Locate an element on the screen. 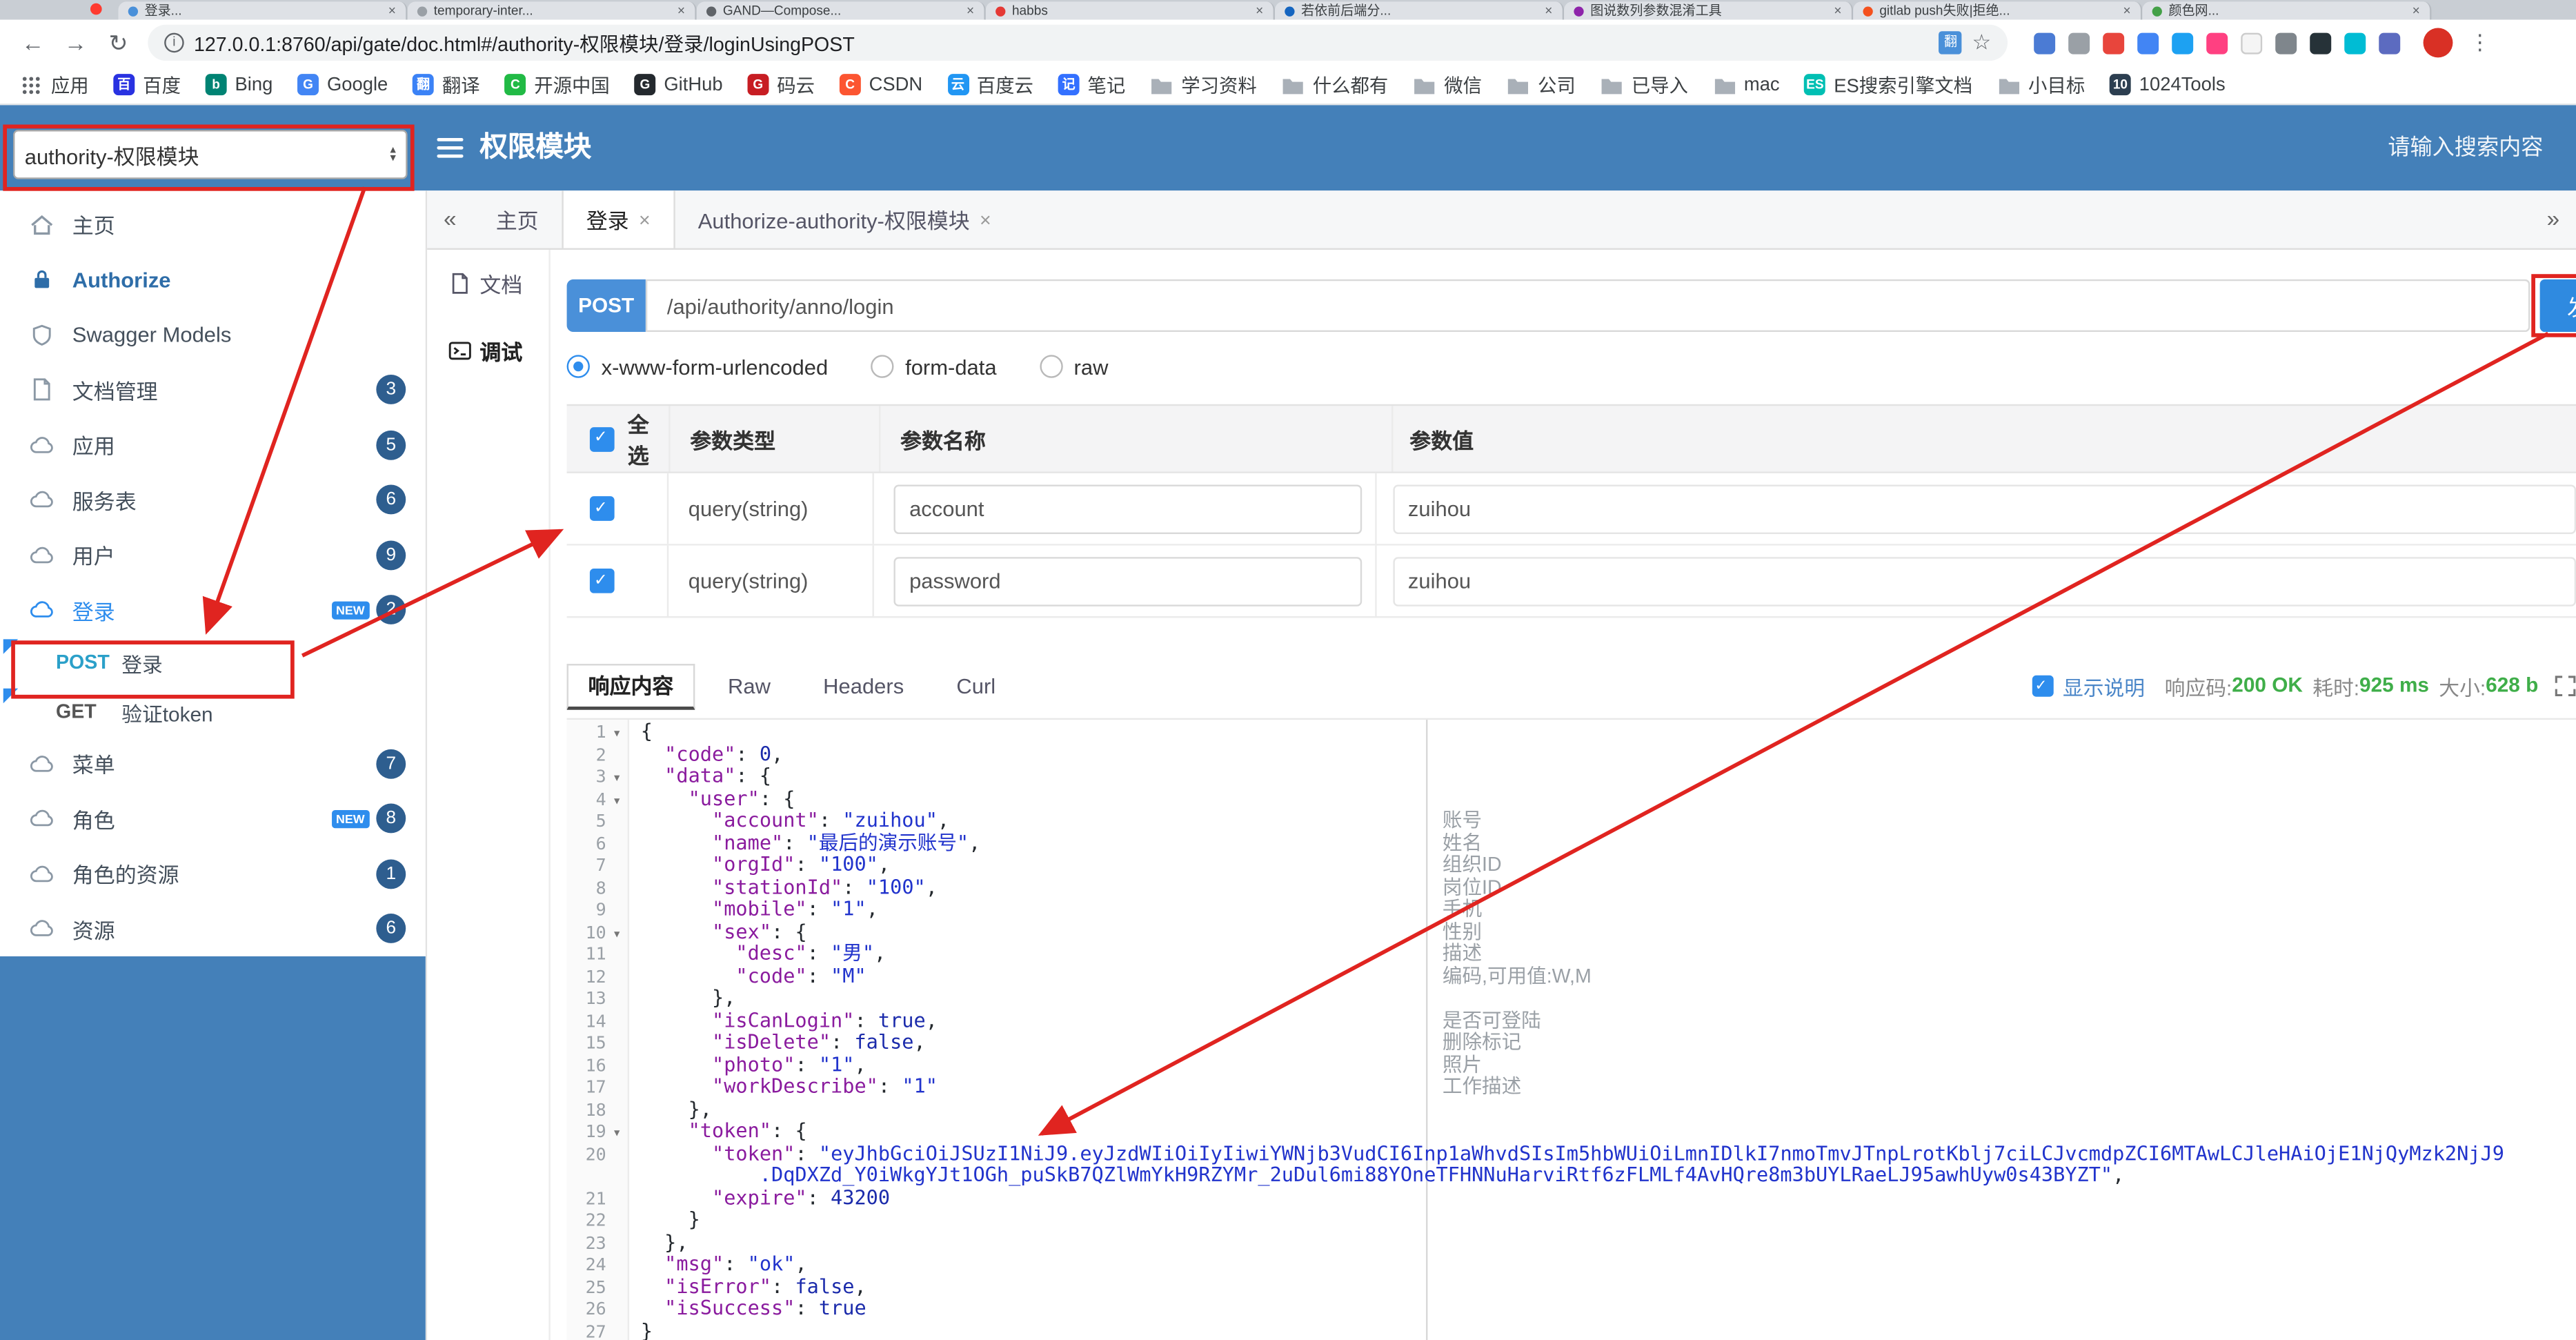  sidebar-item-服务表: 服务表 6 is located at coordinates (213, 500).